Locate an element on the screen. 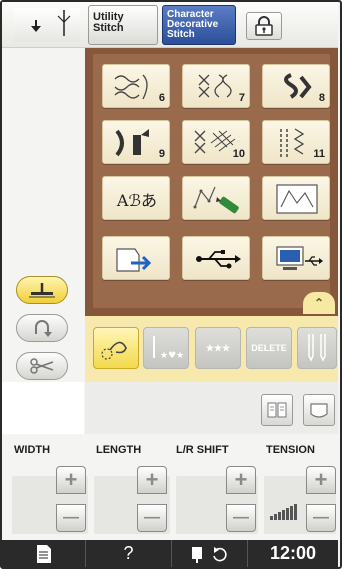  left-column-lower is located at coordinates (43, 408).